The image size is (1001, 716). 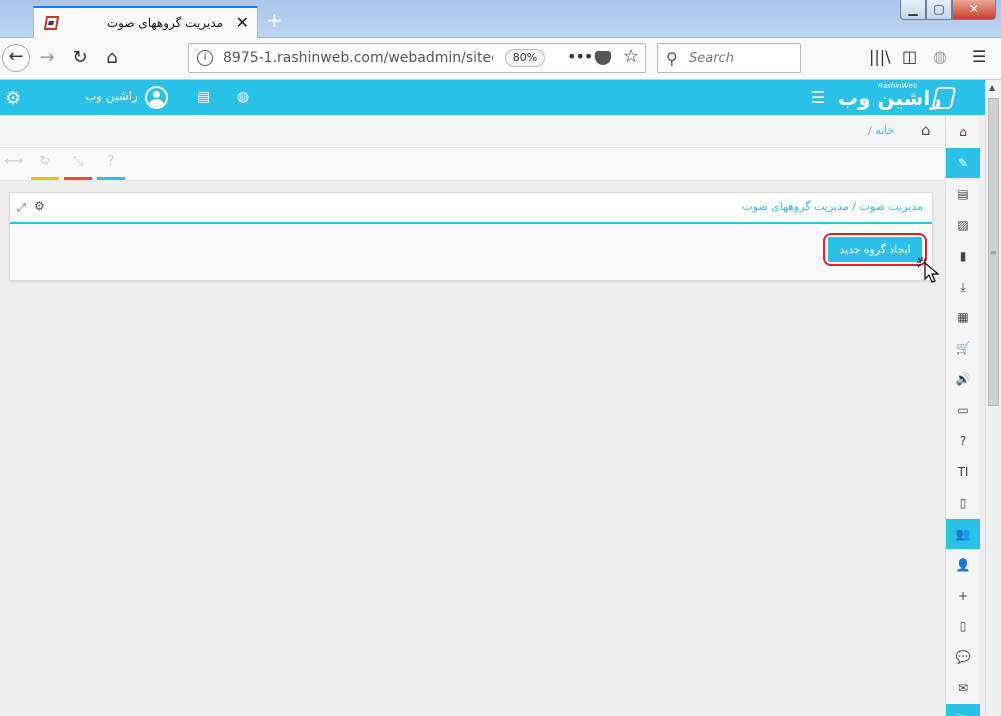 I want to click on user-name: راشین وب, so click(x=111, y=96).